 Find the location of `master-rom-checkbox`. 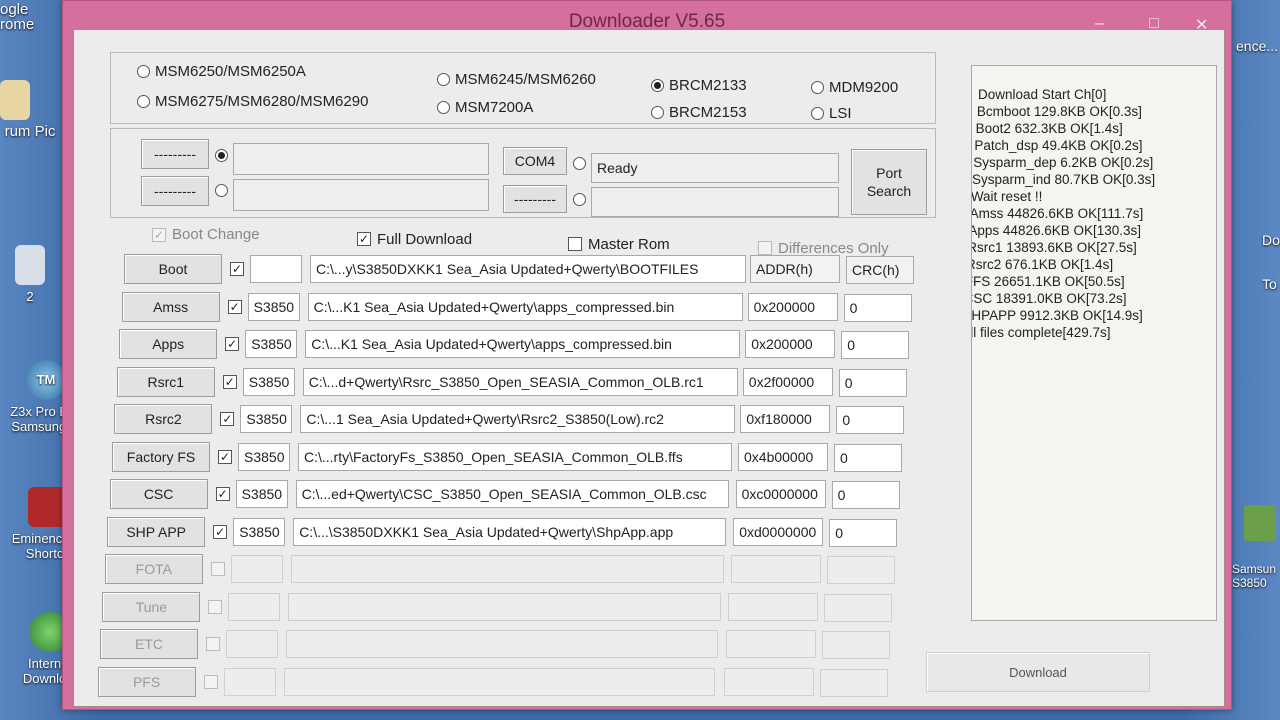

master-rom-checkbox is located at coordinates (575, 244).